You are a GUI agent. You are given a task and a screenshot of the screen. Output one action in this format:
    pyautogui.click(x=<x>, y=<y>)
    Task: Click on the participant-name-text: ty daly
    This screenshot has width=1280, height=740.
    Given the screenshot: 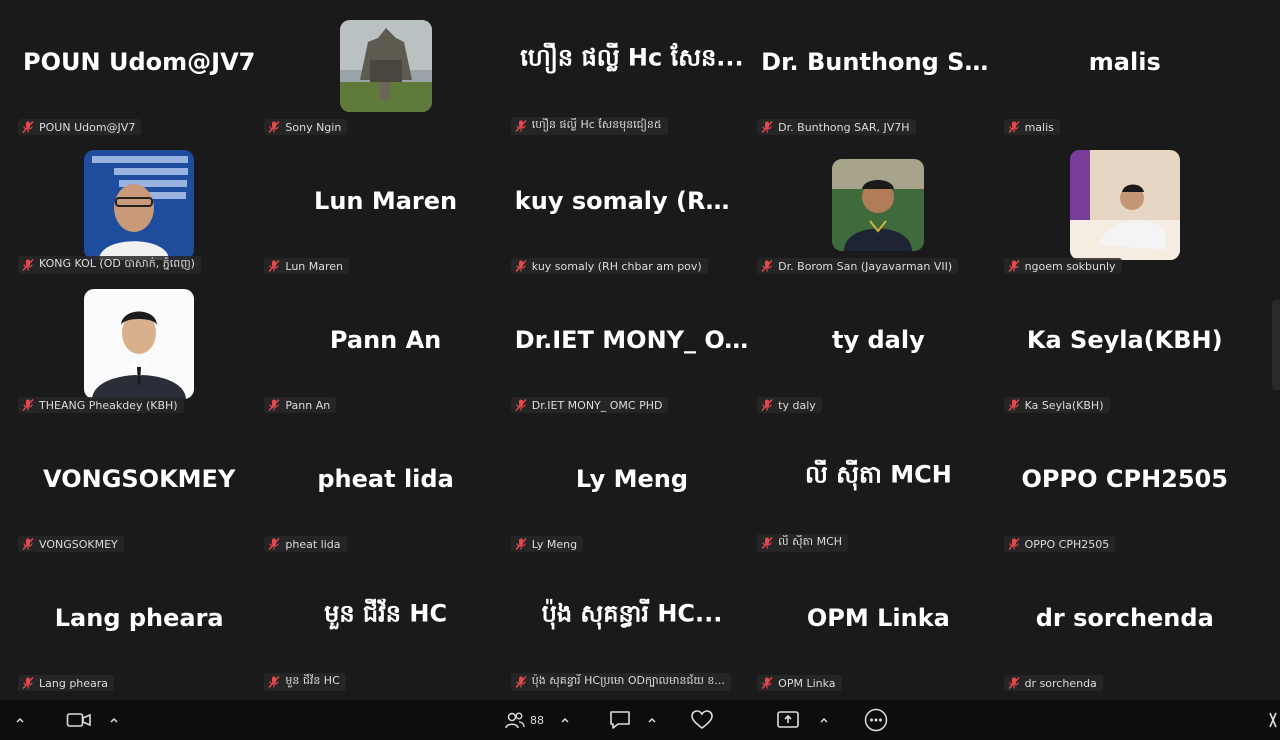 What is the action you would take?
    pyautogui.click(x=797, y=405)
    